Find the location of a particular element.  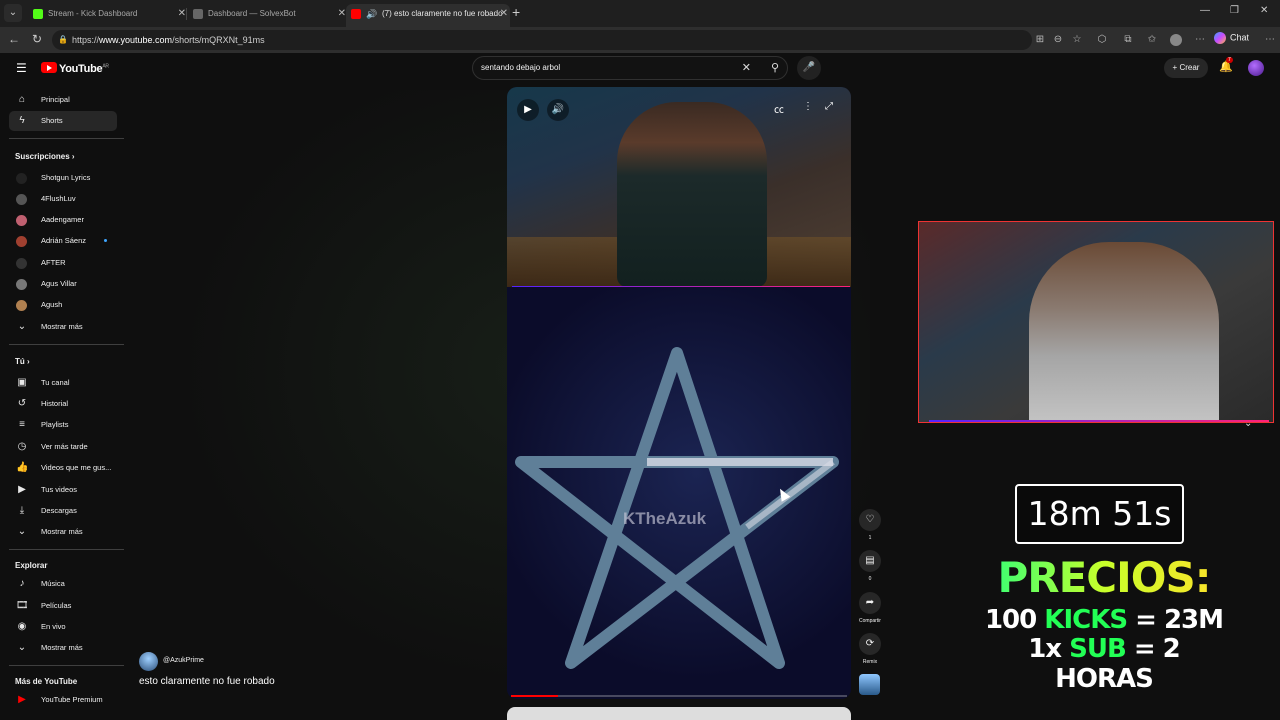

comment-icon: ▤ is located at coordinates (870, 561).